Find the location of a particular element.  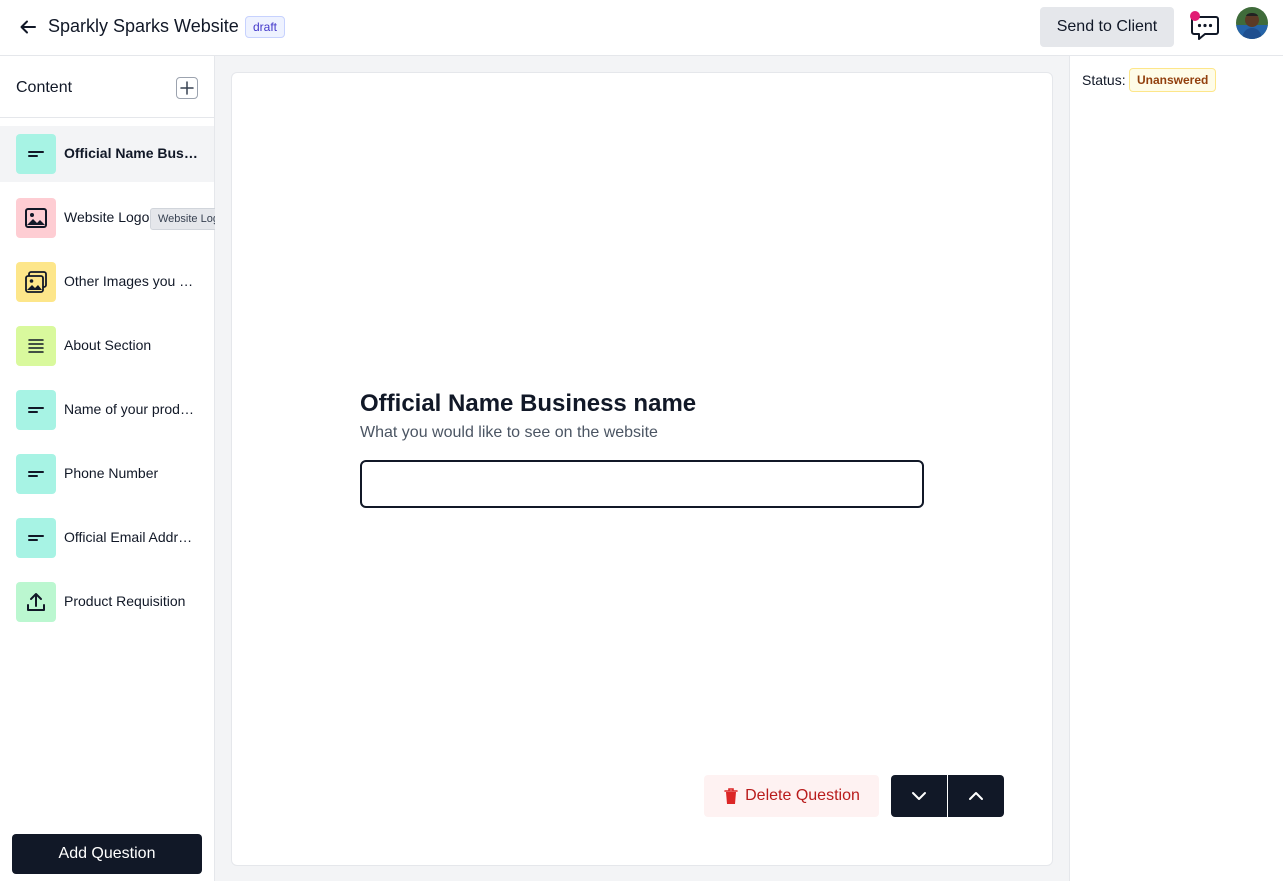

status-label: Status: is located at coordinates (1104, 80).